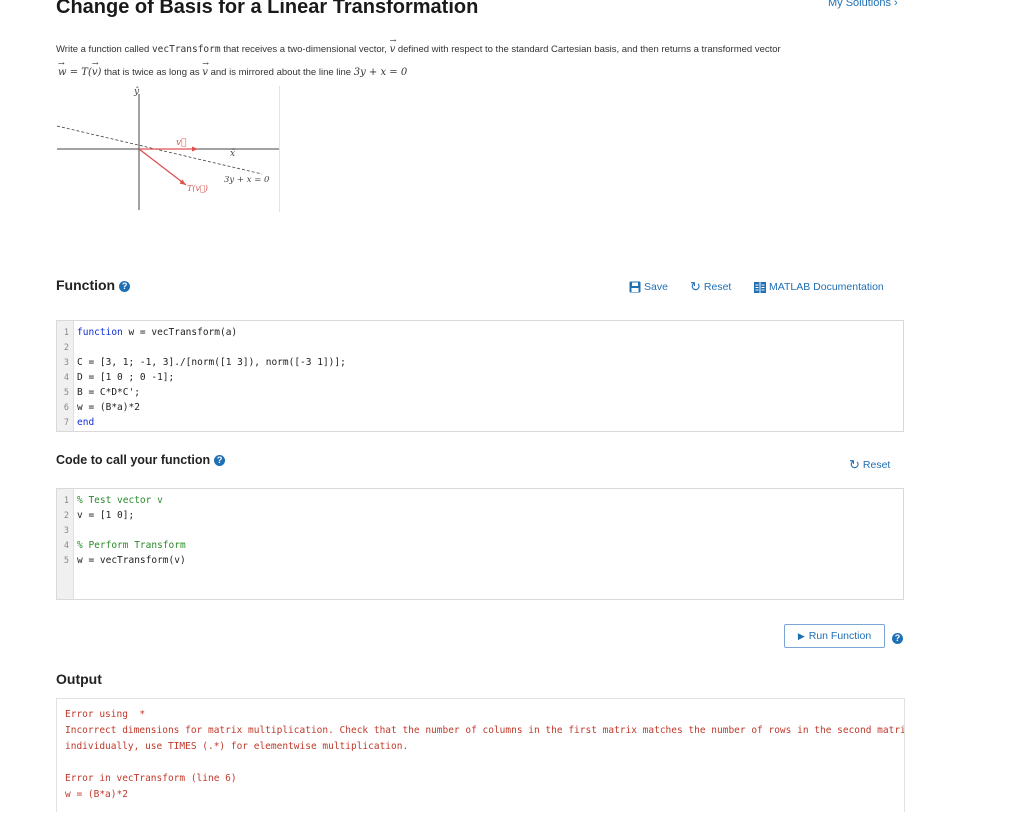  What do you see at coordinates (66, 423) in the screenshot?
I see `line-number: 7` at bounding box center [66, 423].